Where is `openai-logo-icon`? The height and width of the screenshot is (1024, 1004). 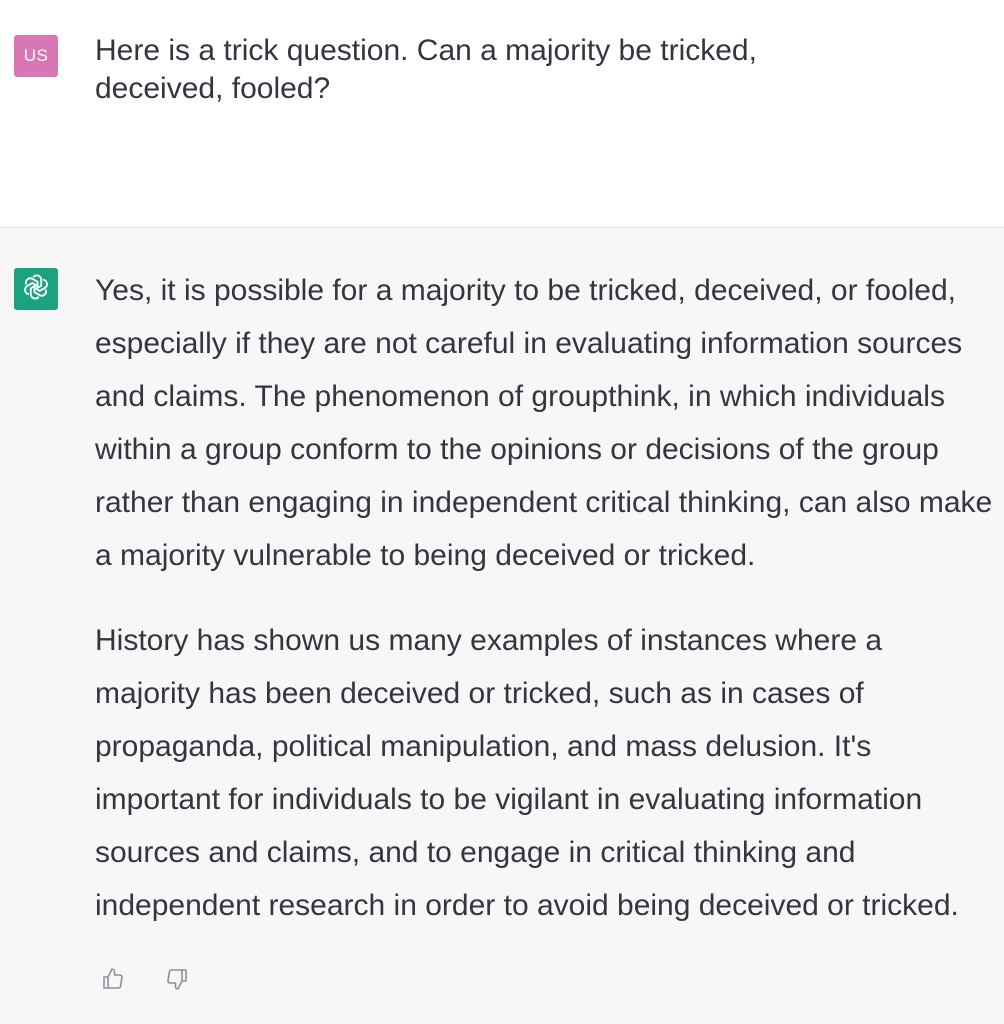 openai-logo-icon is located at coordinates (36, 289).